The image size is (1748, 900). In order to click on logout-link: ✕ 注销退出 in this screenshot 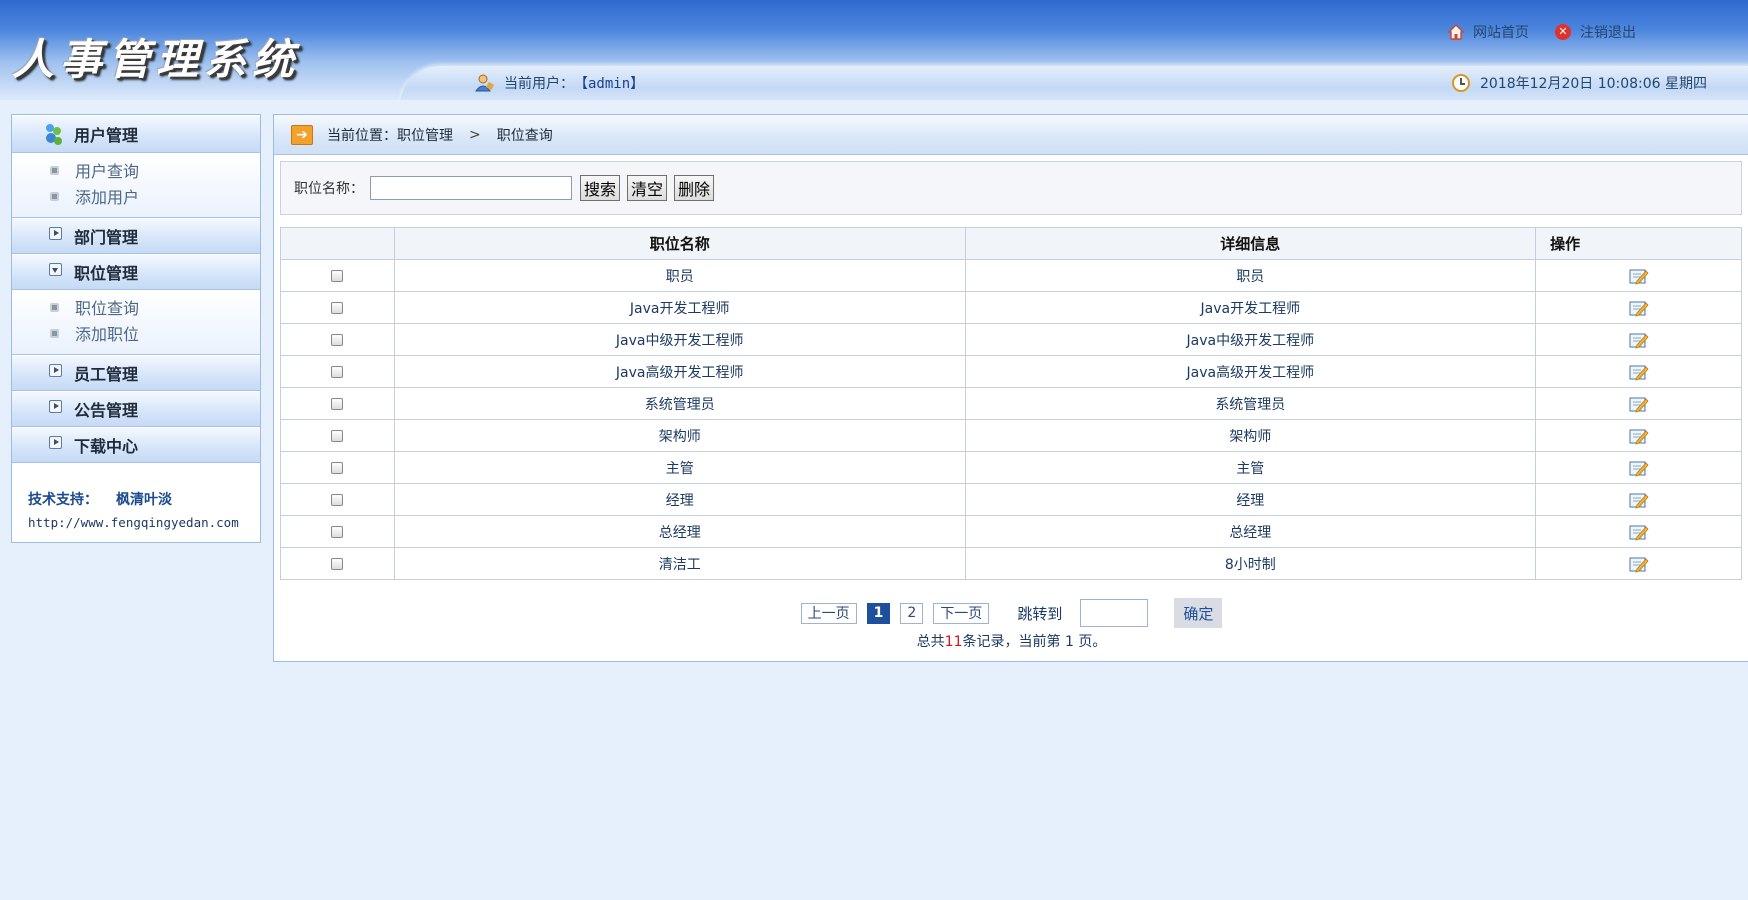, I will do `click(1595, 32)`.